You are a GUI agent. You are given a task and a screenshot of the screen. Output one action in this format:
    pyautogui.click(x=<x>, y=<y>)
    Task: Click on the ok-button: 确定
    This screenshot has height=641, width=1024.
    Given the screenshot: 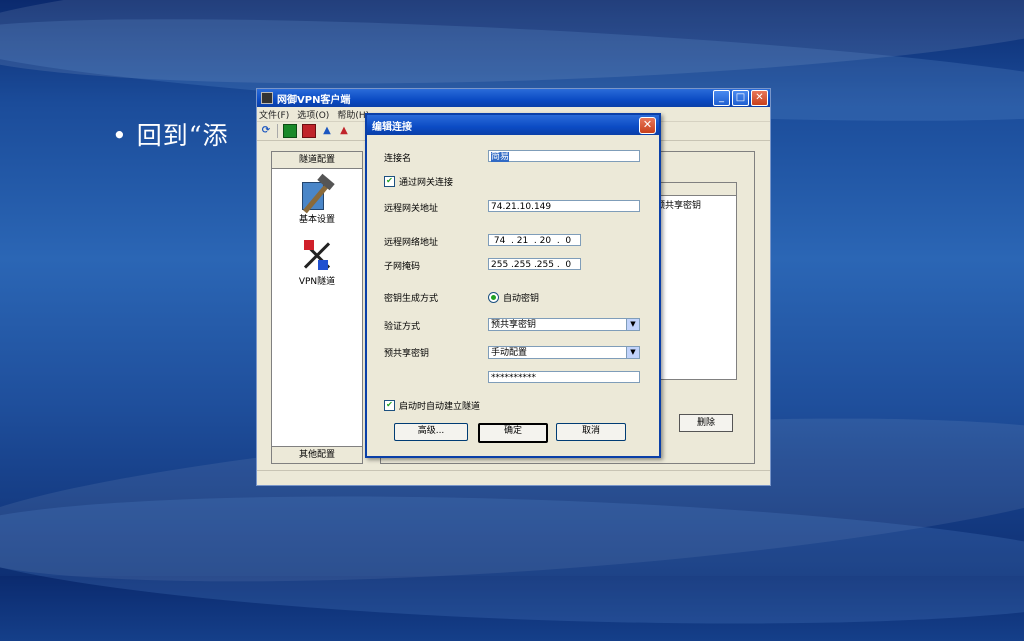 What is the action you would take?
    pyautogui.click(x=513, y=433)
    